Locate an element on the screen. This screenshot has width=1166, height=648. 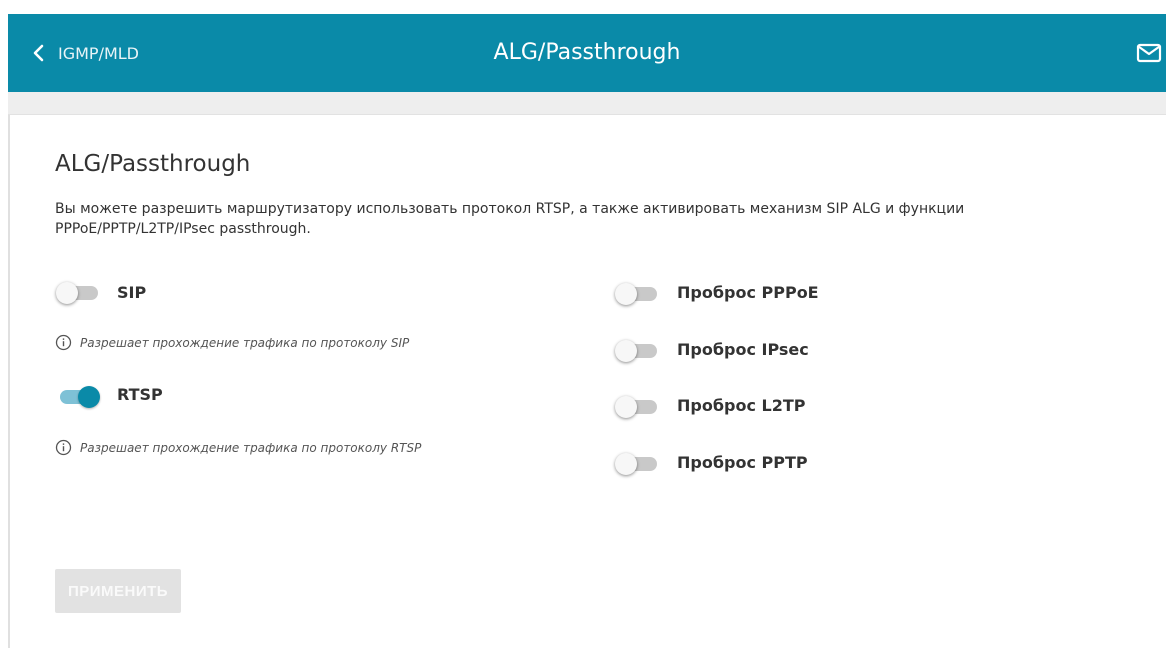
ipsec-toggle is located at coordinates (637, 350).